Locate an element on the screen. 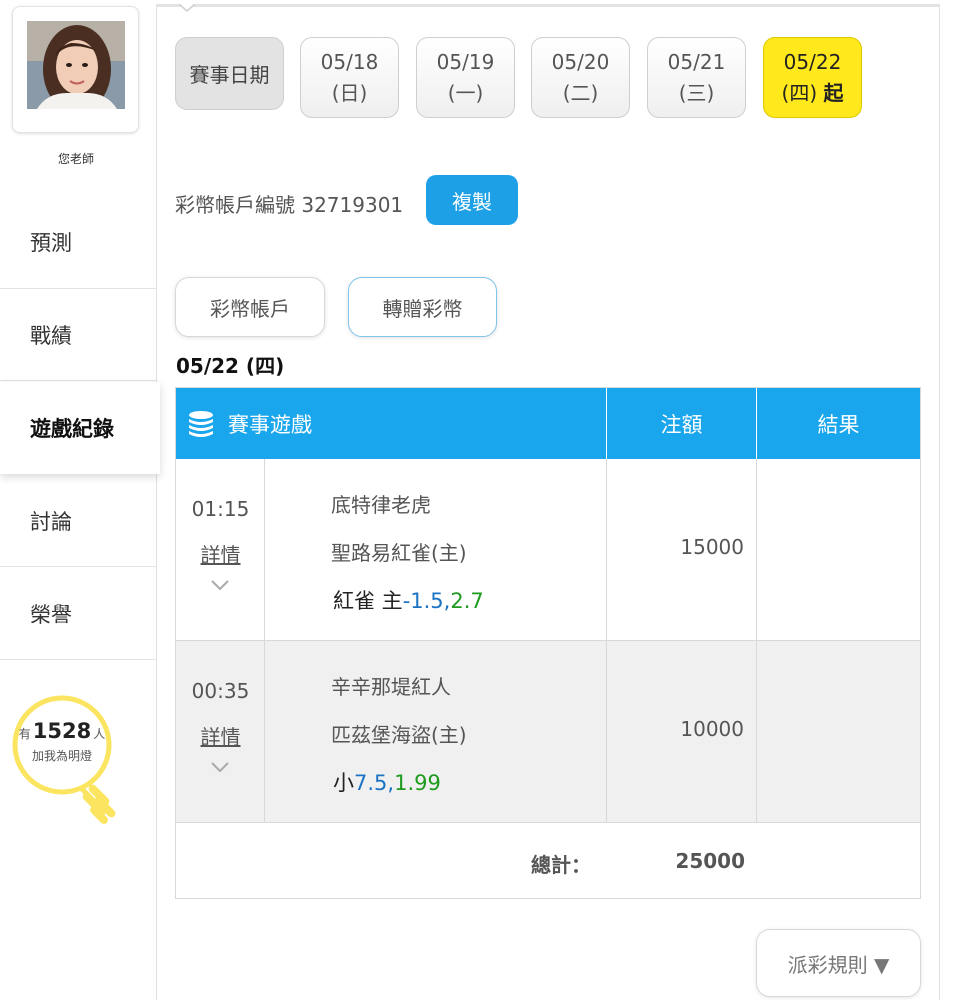 This screenshot has height=1000, width=969. date-button-0518: 05/18 (日) is located at coordinates (349, 77).